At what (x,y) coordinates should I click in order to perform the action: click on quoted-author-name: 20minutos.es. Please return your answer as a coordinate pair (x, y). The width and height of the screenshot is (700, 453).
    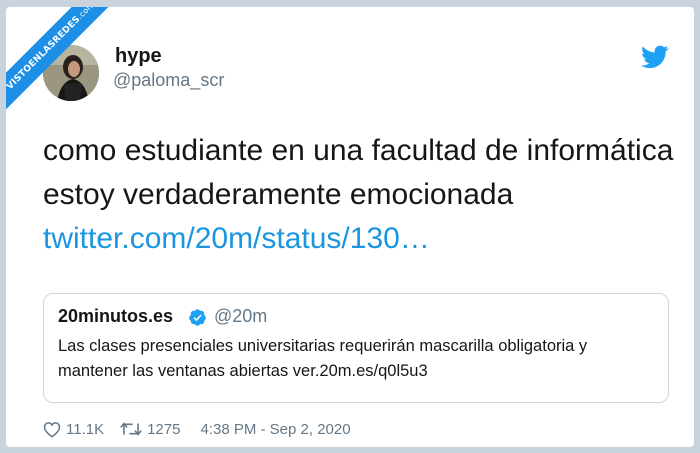
    Looking at the image, I should click on (116, 316).